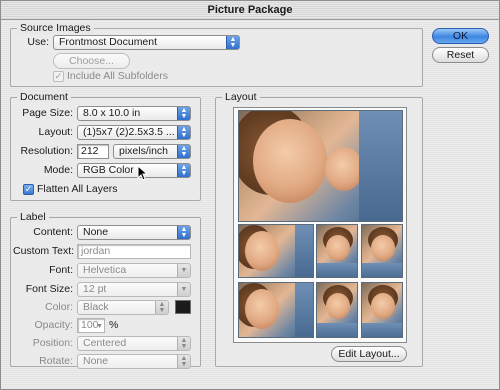 This screenshot has width=500, height=390. Describe the element at coordinates (47, 113) in the screenshot. I see `page-size-label: Page Size:` at that location.